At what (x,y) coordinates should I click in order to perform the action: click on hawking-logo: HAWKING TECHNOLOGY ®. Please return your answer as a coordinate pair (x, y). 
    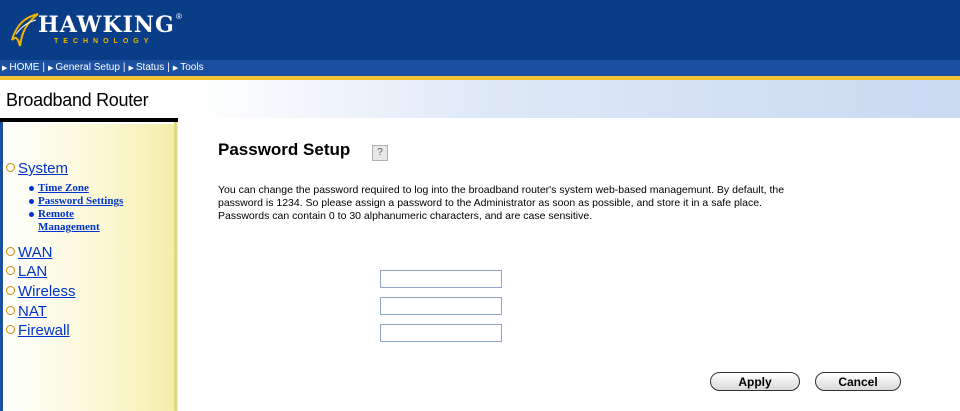
    Looking at the image, I should click on (95, 30).